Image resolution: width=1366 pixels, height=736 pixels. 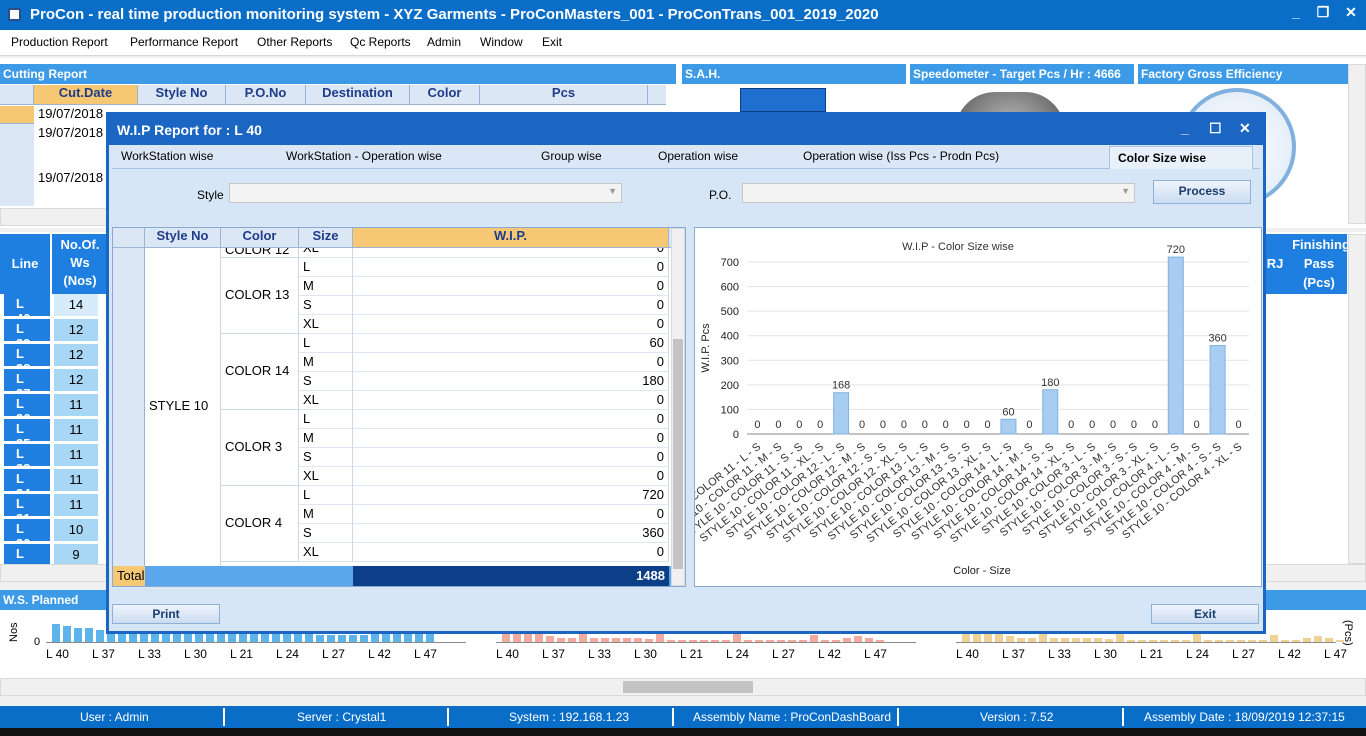 I want to click on line-cell: L 36, so click(x=27, y=410).